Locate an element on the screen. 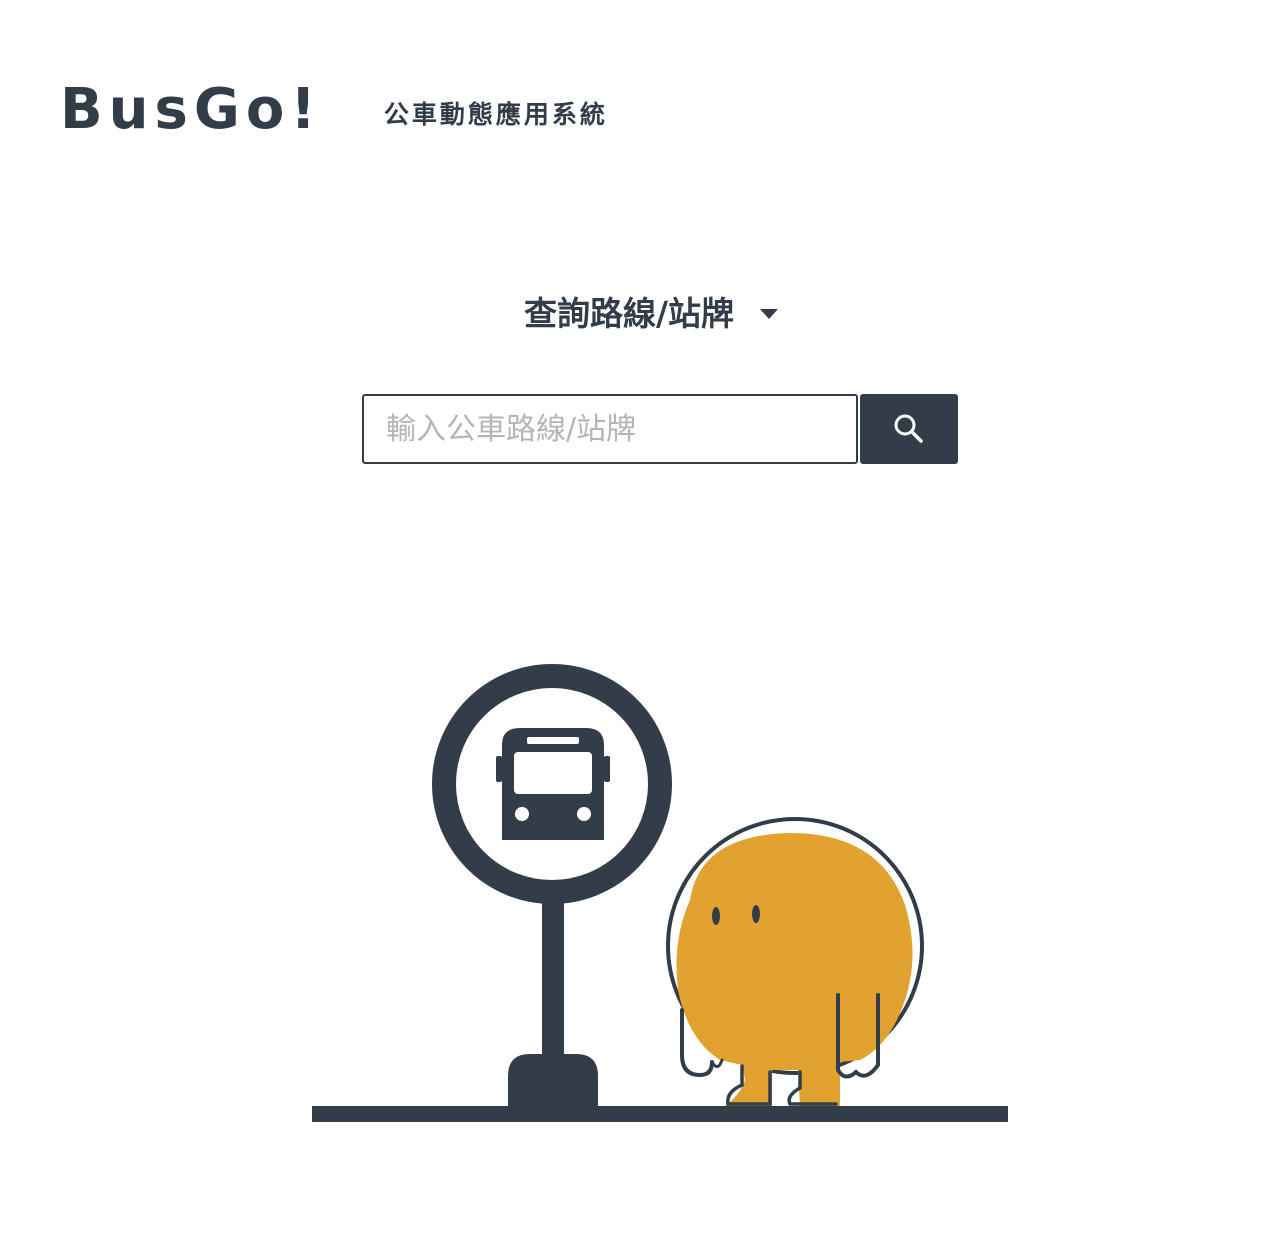 This screenshot has height=1246, width=1276. ground-line is located at coordinates (660, 1114).